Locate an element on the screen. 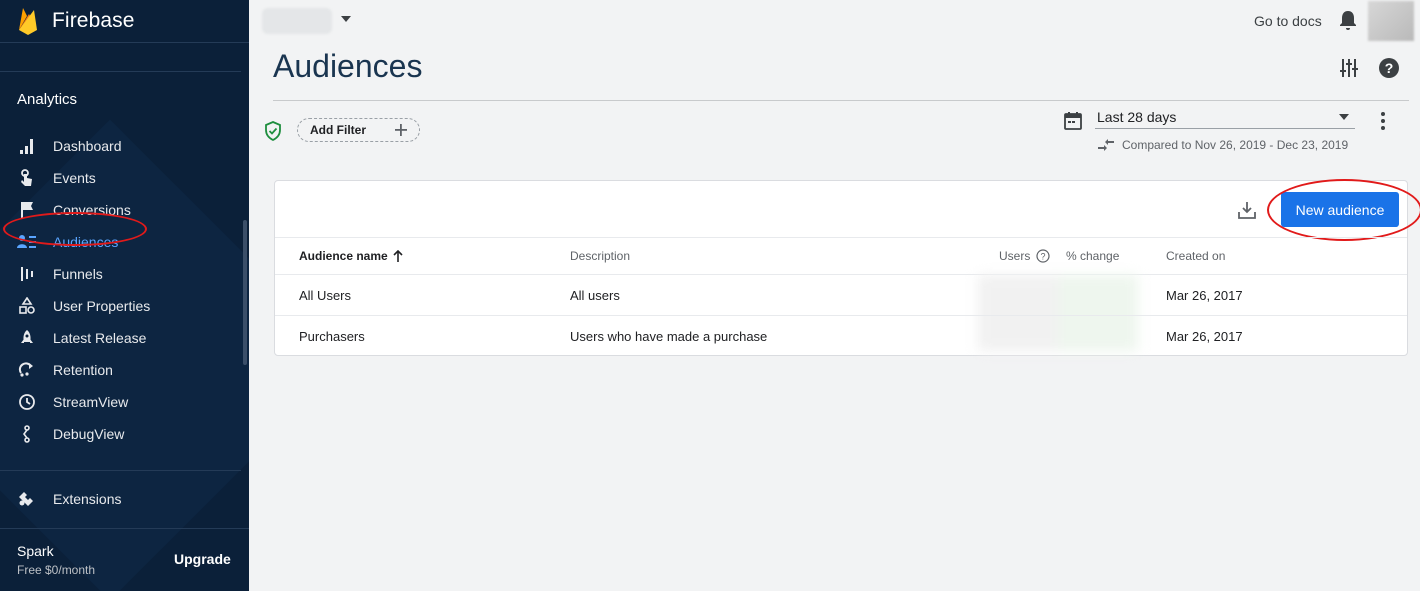 Image resolution: width=1420 pixels, height=591 pixels. date-range-value: Last 28 days is located at coordinates (1137, 117).